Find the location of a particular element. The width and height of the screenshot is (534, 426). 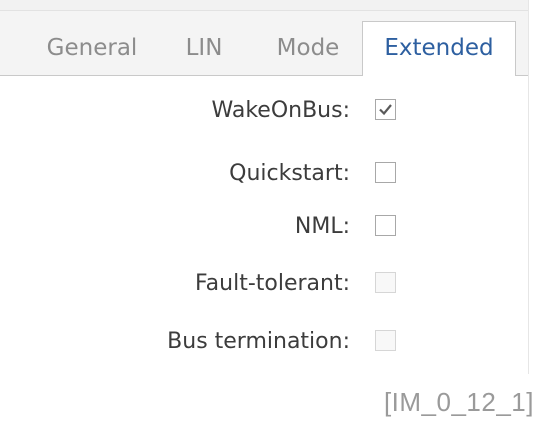

tab-extended: Extended is located at coordinates (439, 48).